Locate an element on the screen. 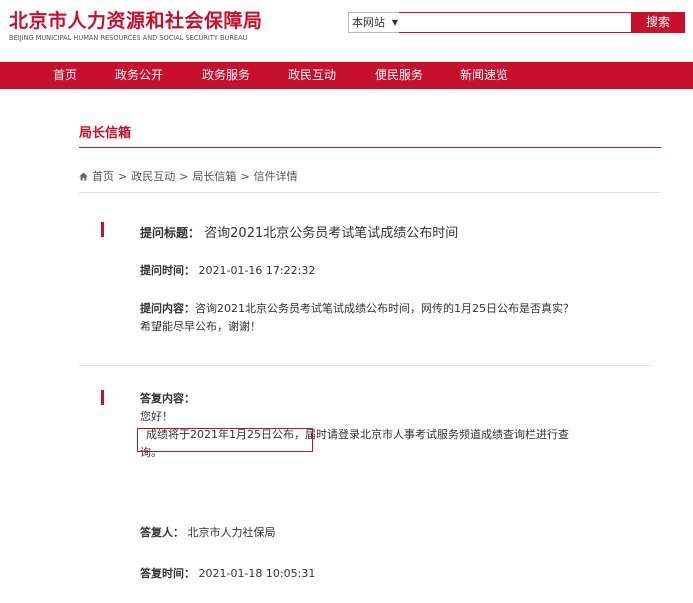 The image size is (693, 603). breadcrumb-item-interaction: 政民互动 is located at coordinates (153, 176).